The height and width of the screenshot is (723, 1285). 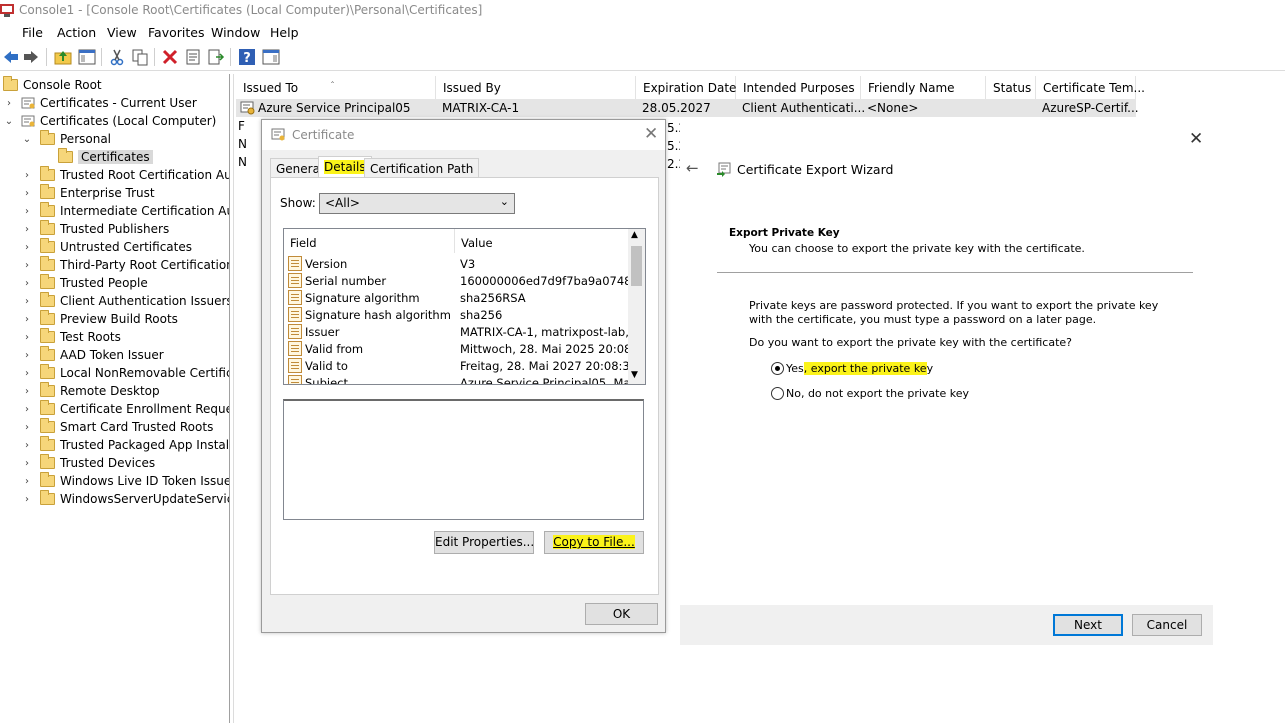 What do you see at coordinates (63, 57) in the screenshot?
I see `up-folder-icon` at bounding box center [63, 57].